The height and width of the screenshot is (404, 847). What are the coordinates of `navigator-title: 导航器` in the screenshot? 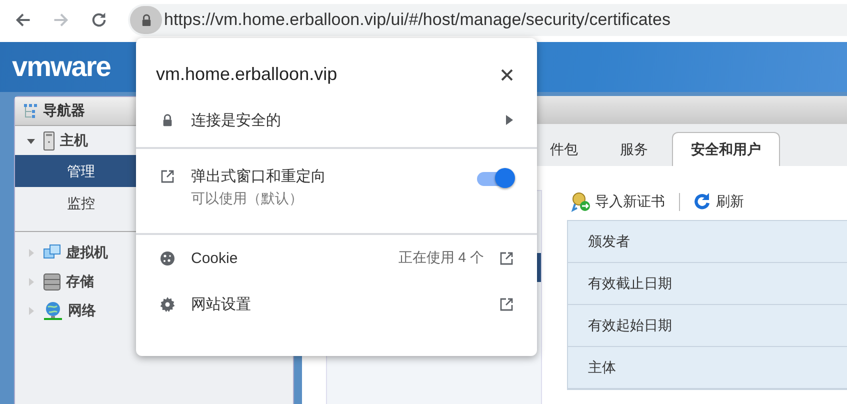 It's located at (64, 111).